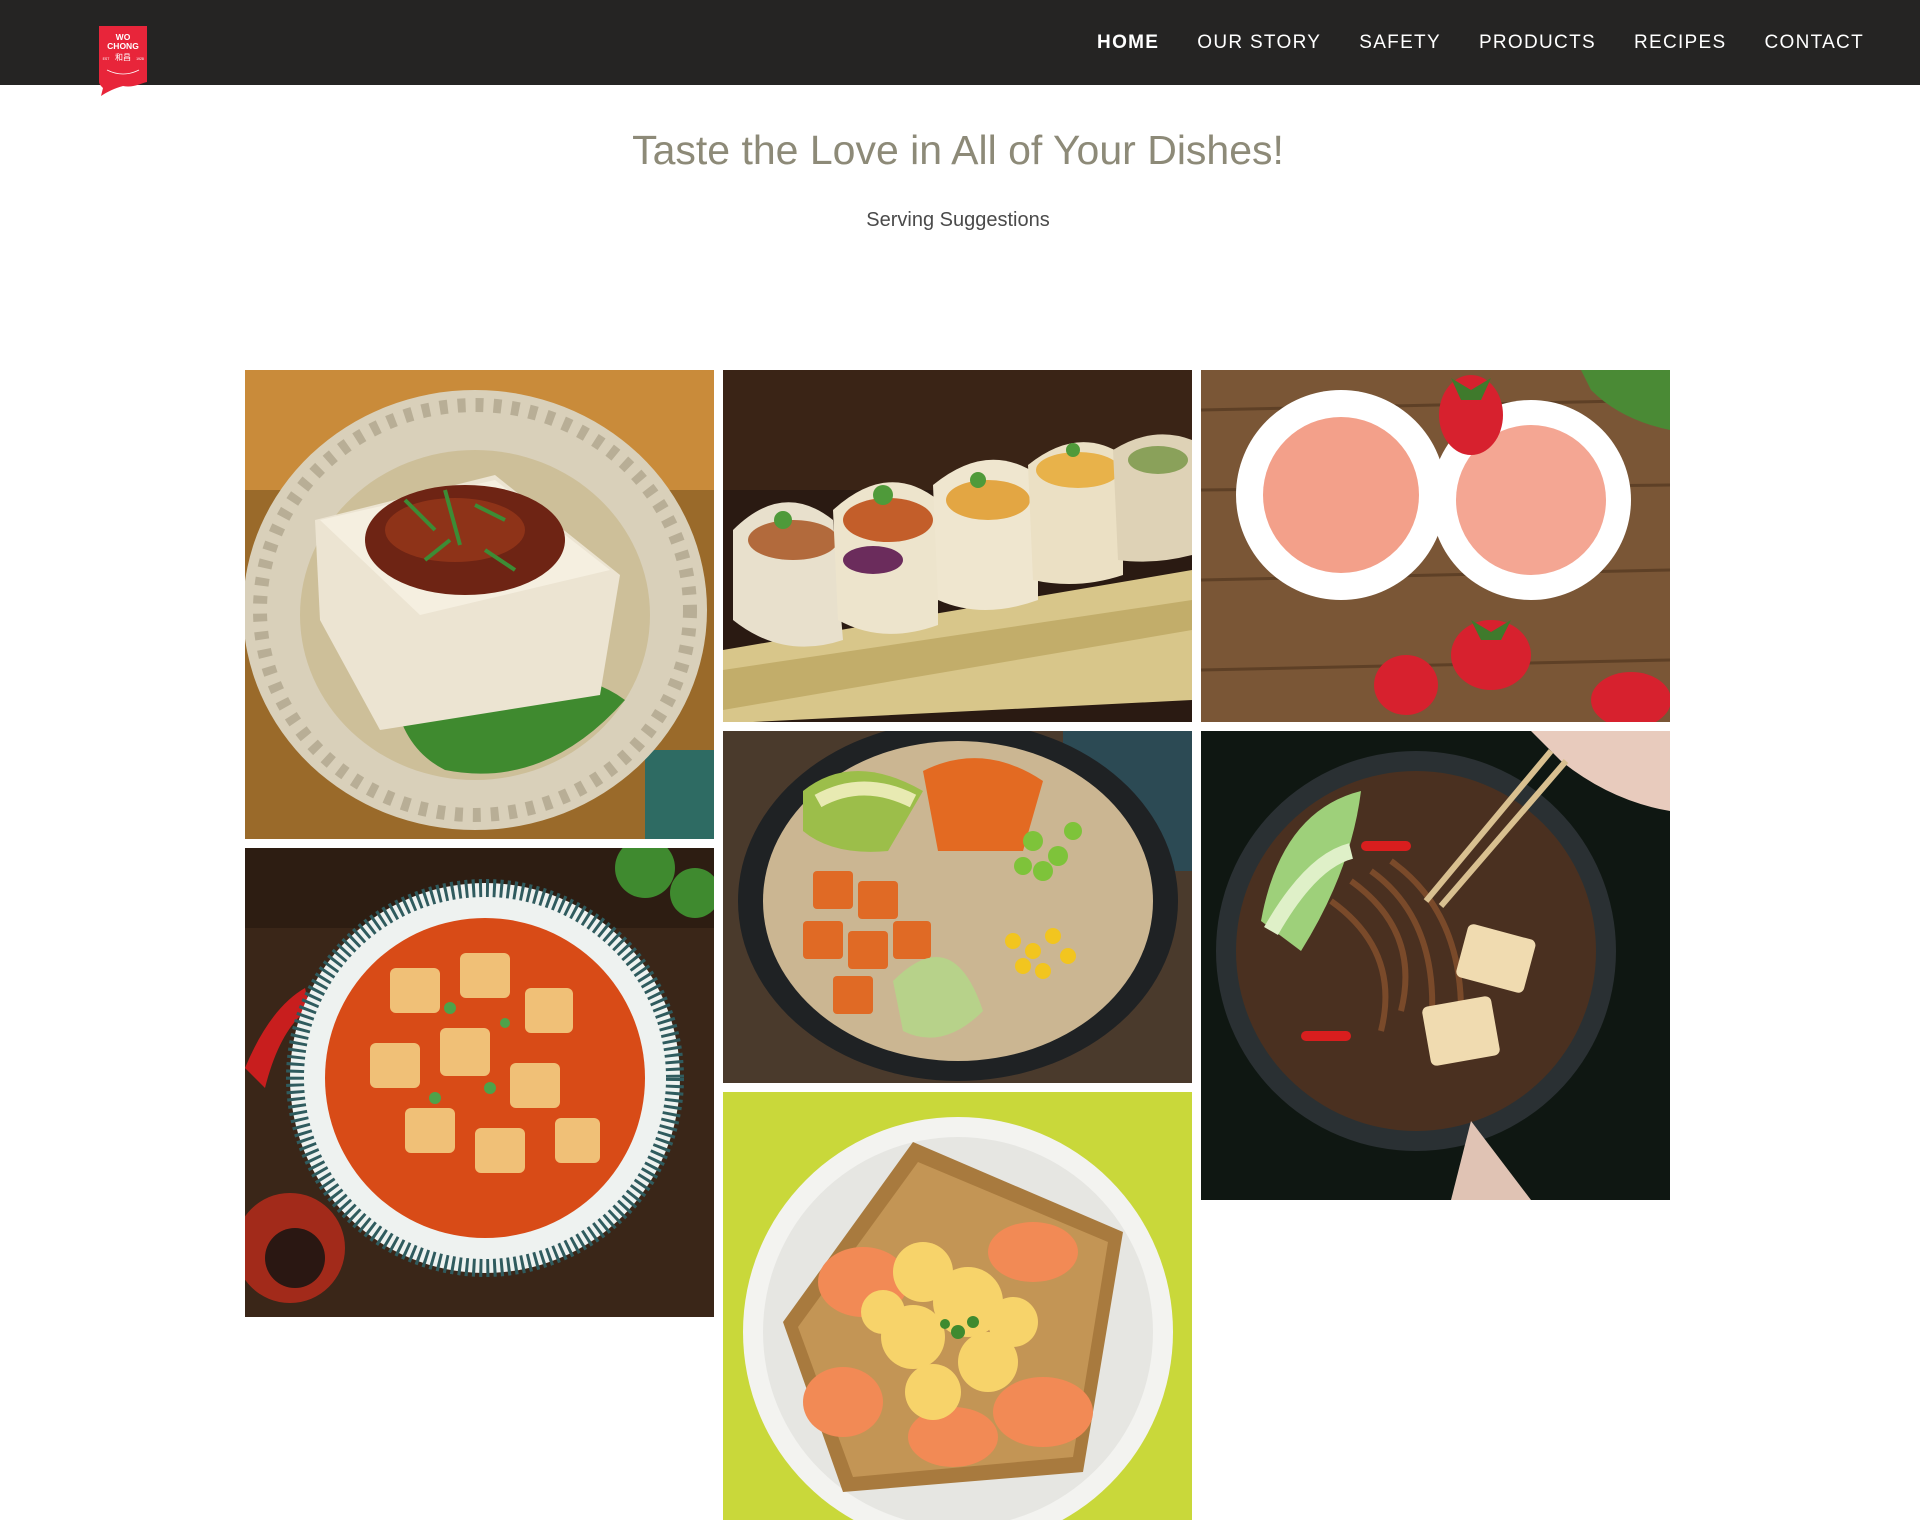  What do you see at coordinates (140, 59) in the screenshot?
I see `logo-year: 1928` at bounding box center [140, 59].